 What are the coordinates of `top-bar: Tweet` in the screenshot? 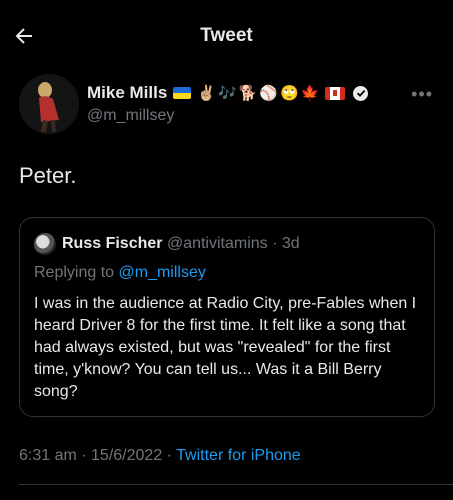 It's located at (226, 35).